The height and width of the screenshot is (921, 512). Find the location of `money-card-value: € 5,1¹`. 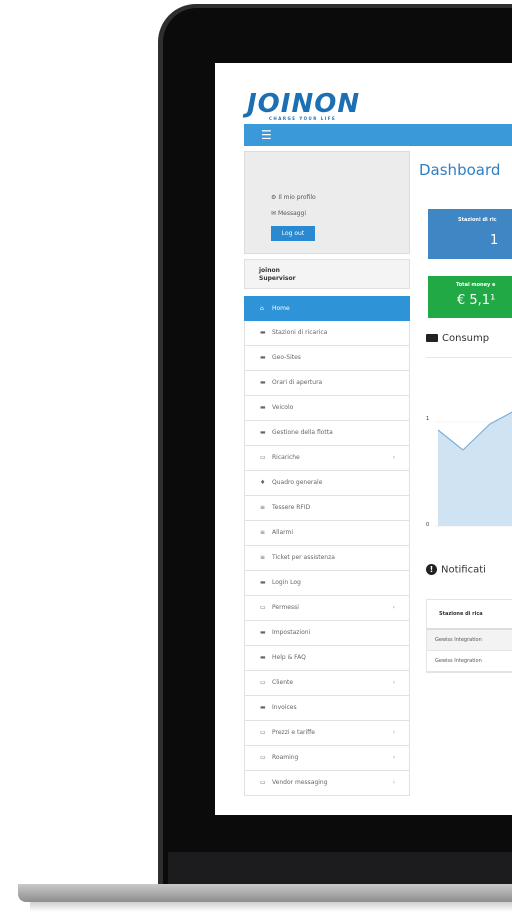

money-card-value: € 5,1¹ is located at coordinates (476, 300).